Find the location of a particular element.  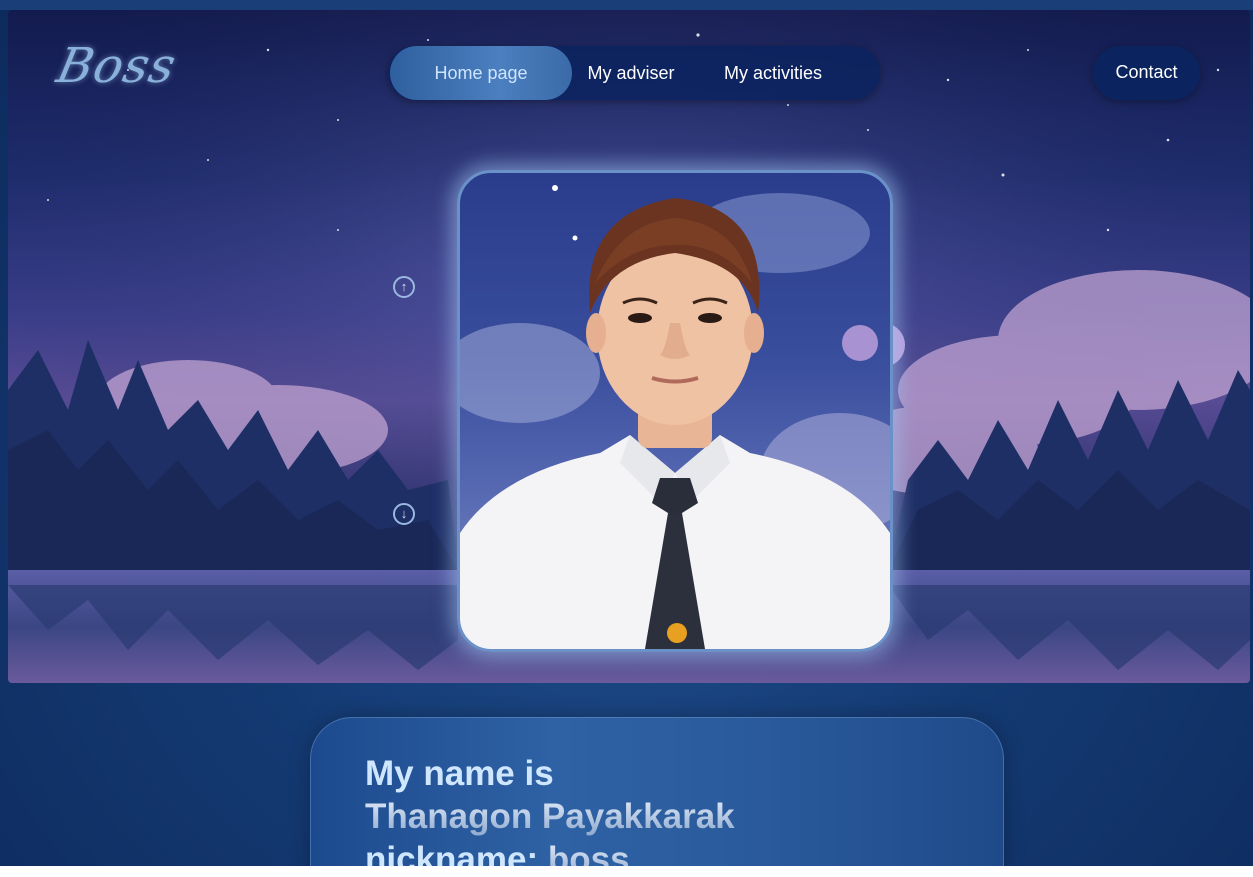

scroll-up-icon: ↑ is located at coordinates (404, 287).